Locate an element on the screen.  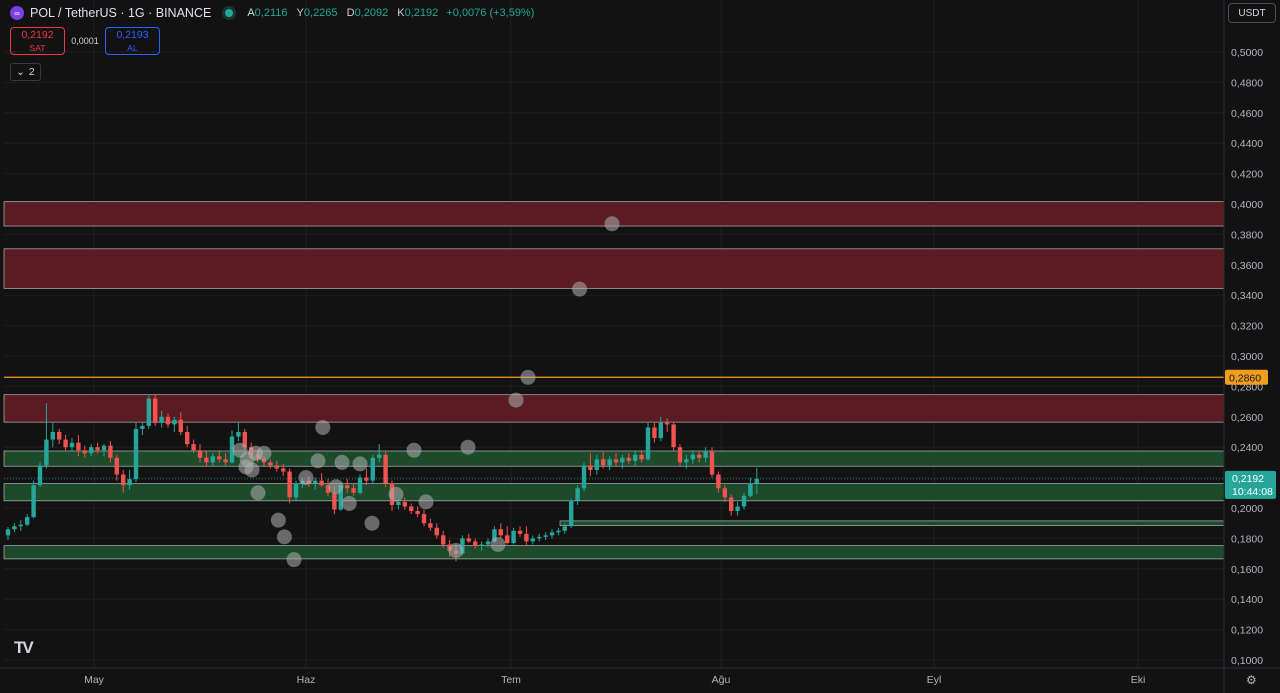
buy-button: 0,2193 AL is located at coordinates (132, 41).